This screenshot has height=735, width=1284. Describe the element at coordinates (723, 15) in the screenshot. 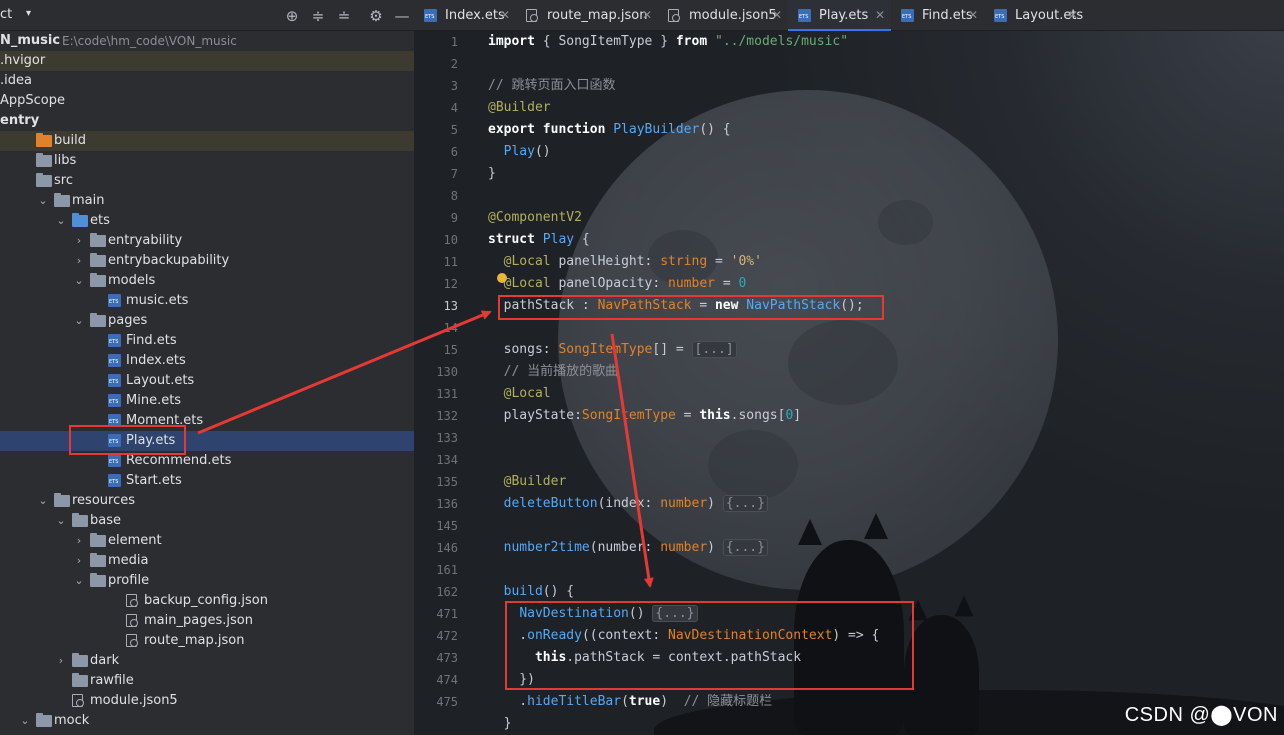

I see `editor-tab: module.json5 ✕` at that location.